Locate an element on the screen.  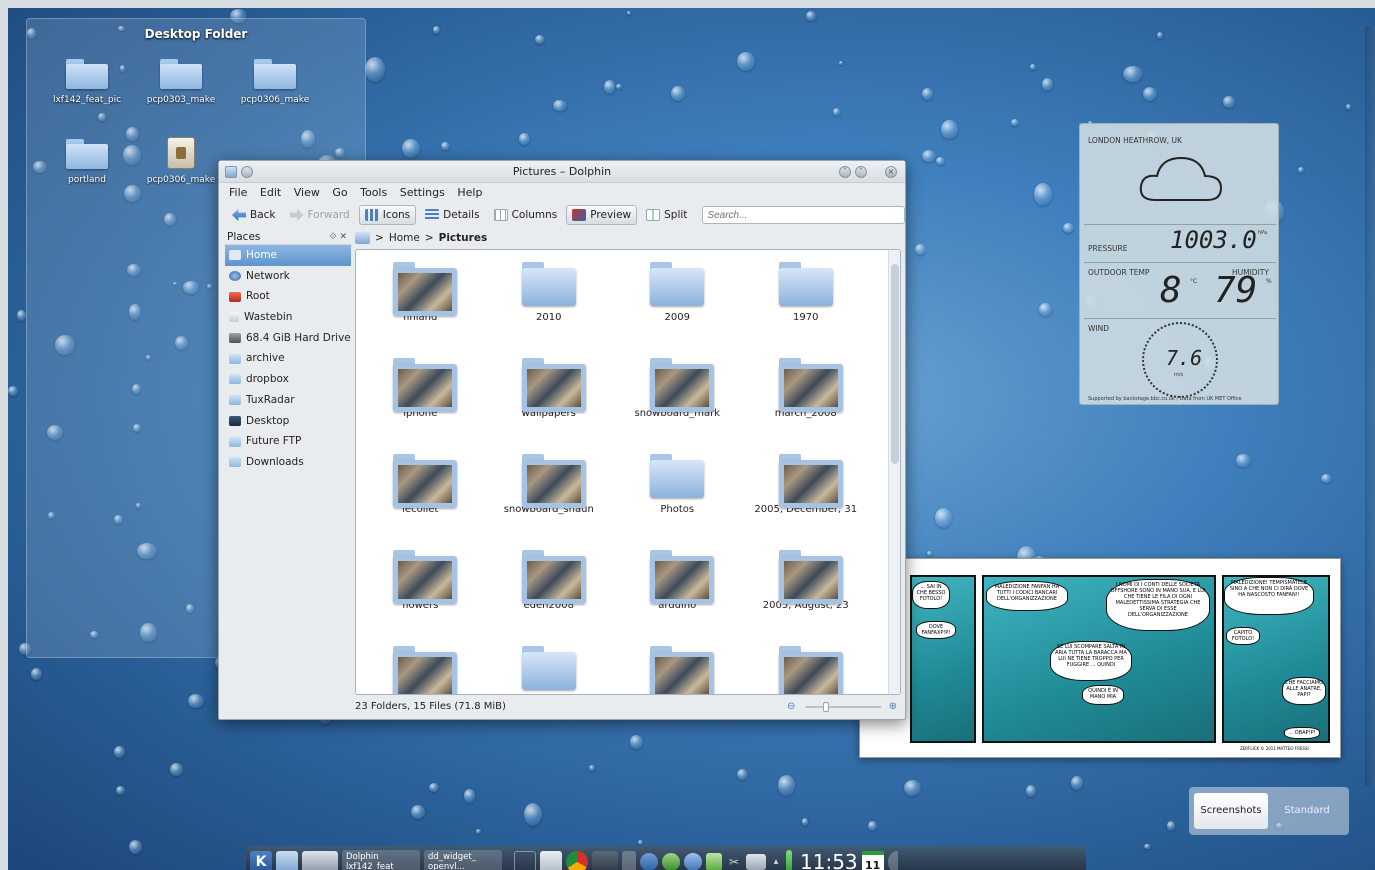
menu-tools: Tools is located at coordinates (373, 192).